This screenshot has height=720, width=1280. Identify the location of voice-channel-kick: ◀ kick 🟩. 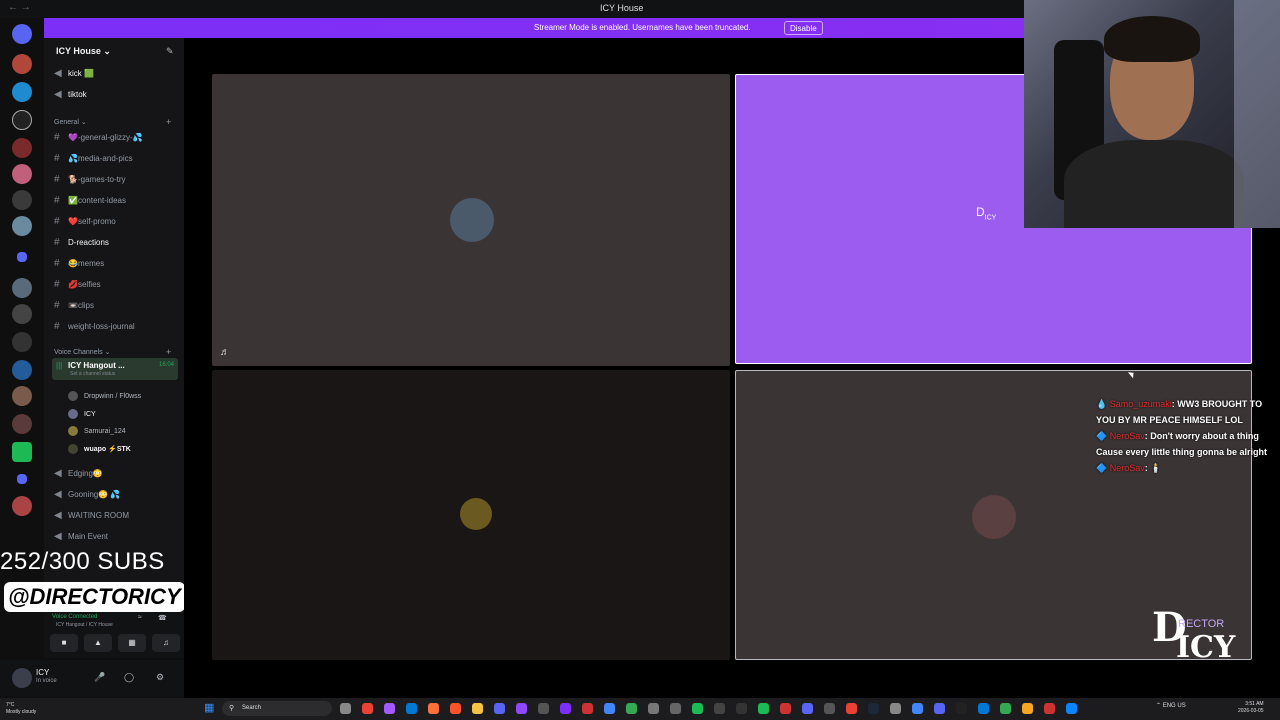
(117, 73).